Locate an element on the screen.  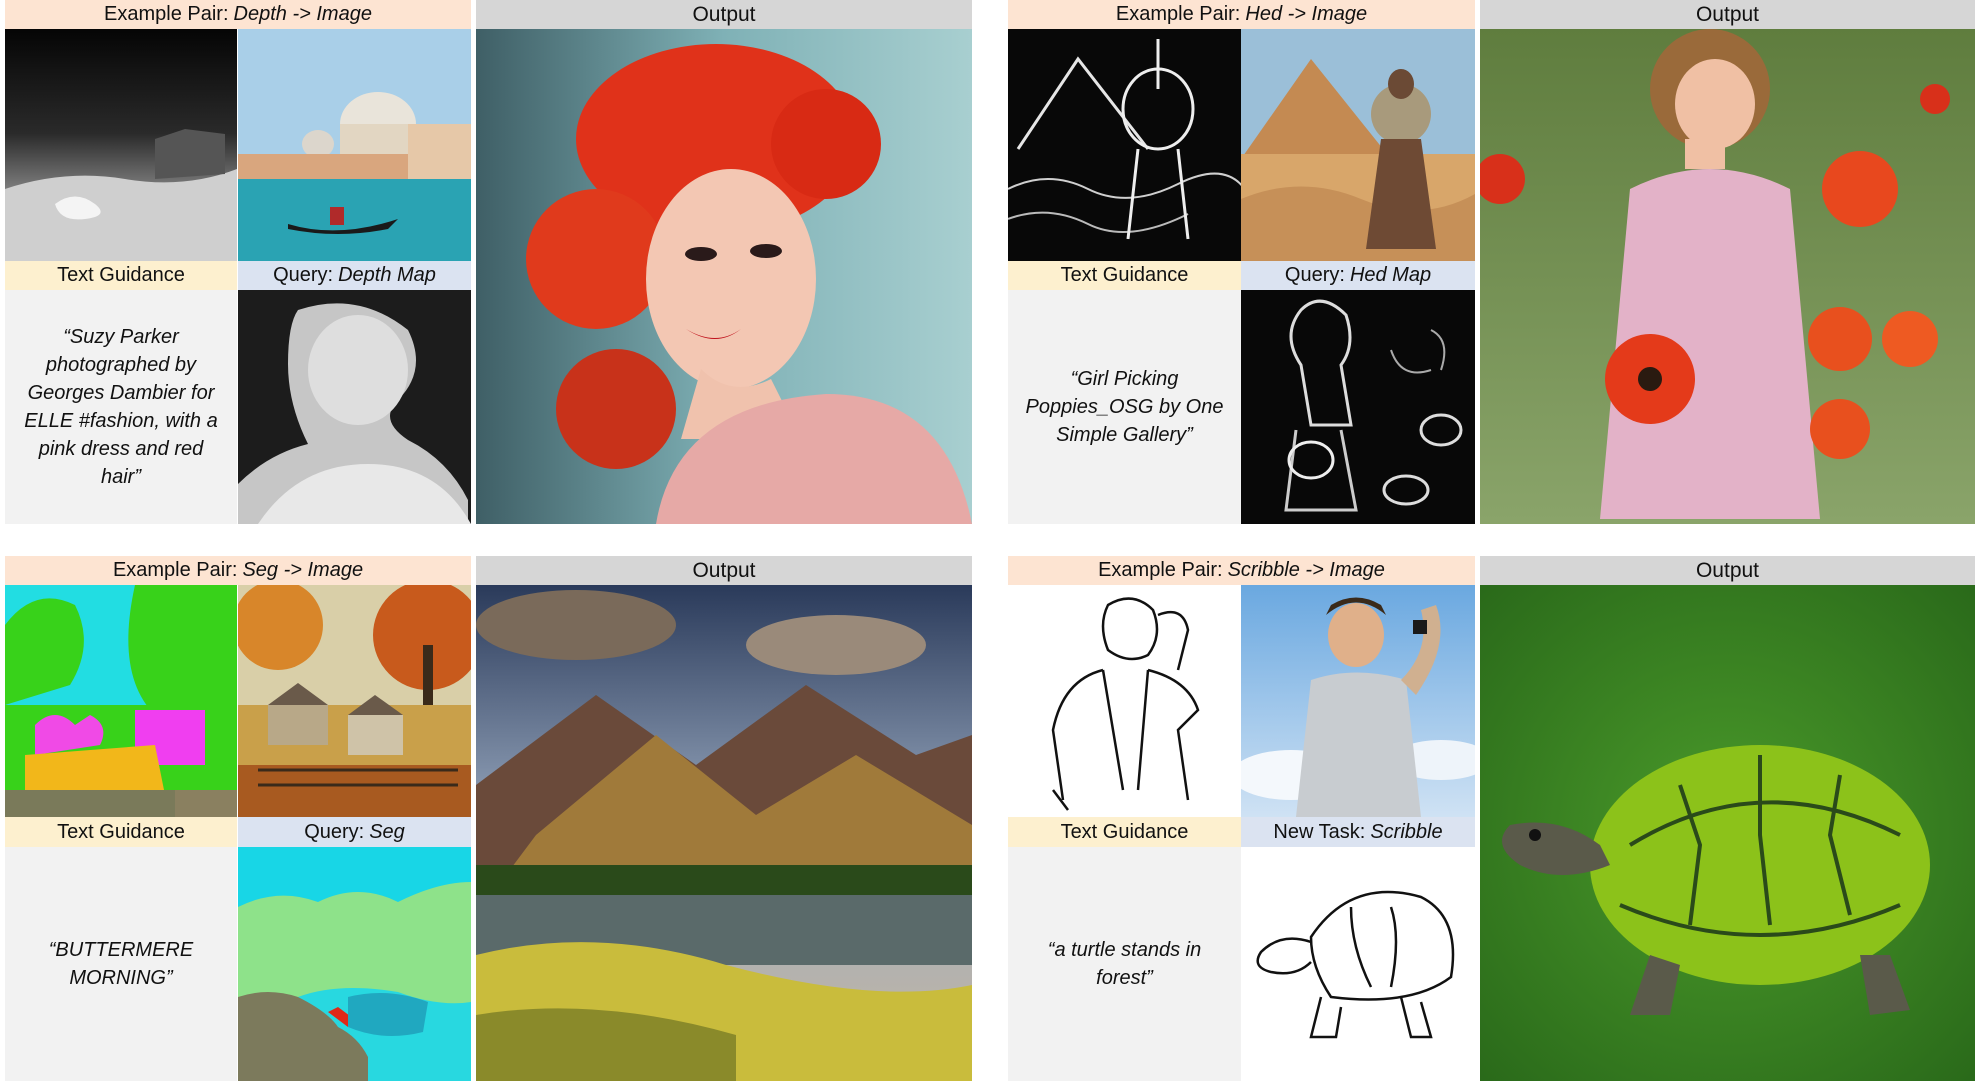
example-scribble-image is located at coordinates (1124, 701).